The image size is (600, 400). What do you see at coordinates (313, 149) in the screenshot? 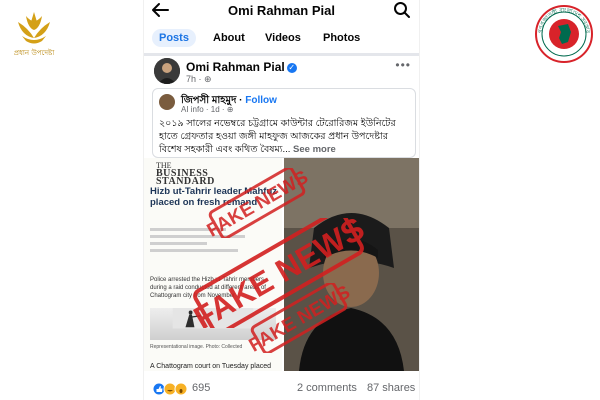
I see `see-more-link: See more` at bounding box center [313, 149].